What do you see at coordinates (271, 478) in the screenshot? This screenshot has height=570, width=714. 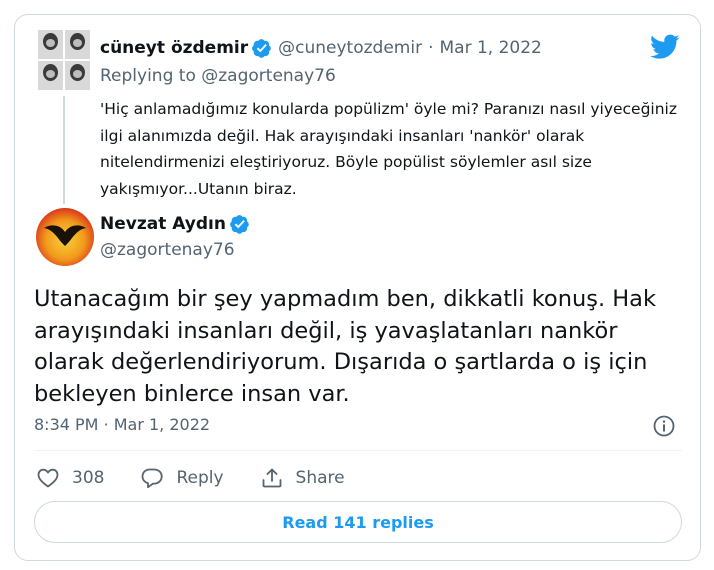 I see `share-upload-icon` at bounding box center [271, 478].